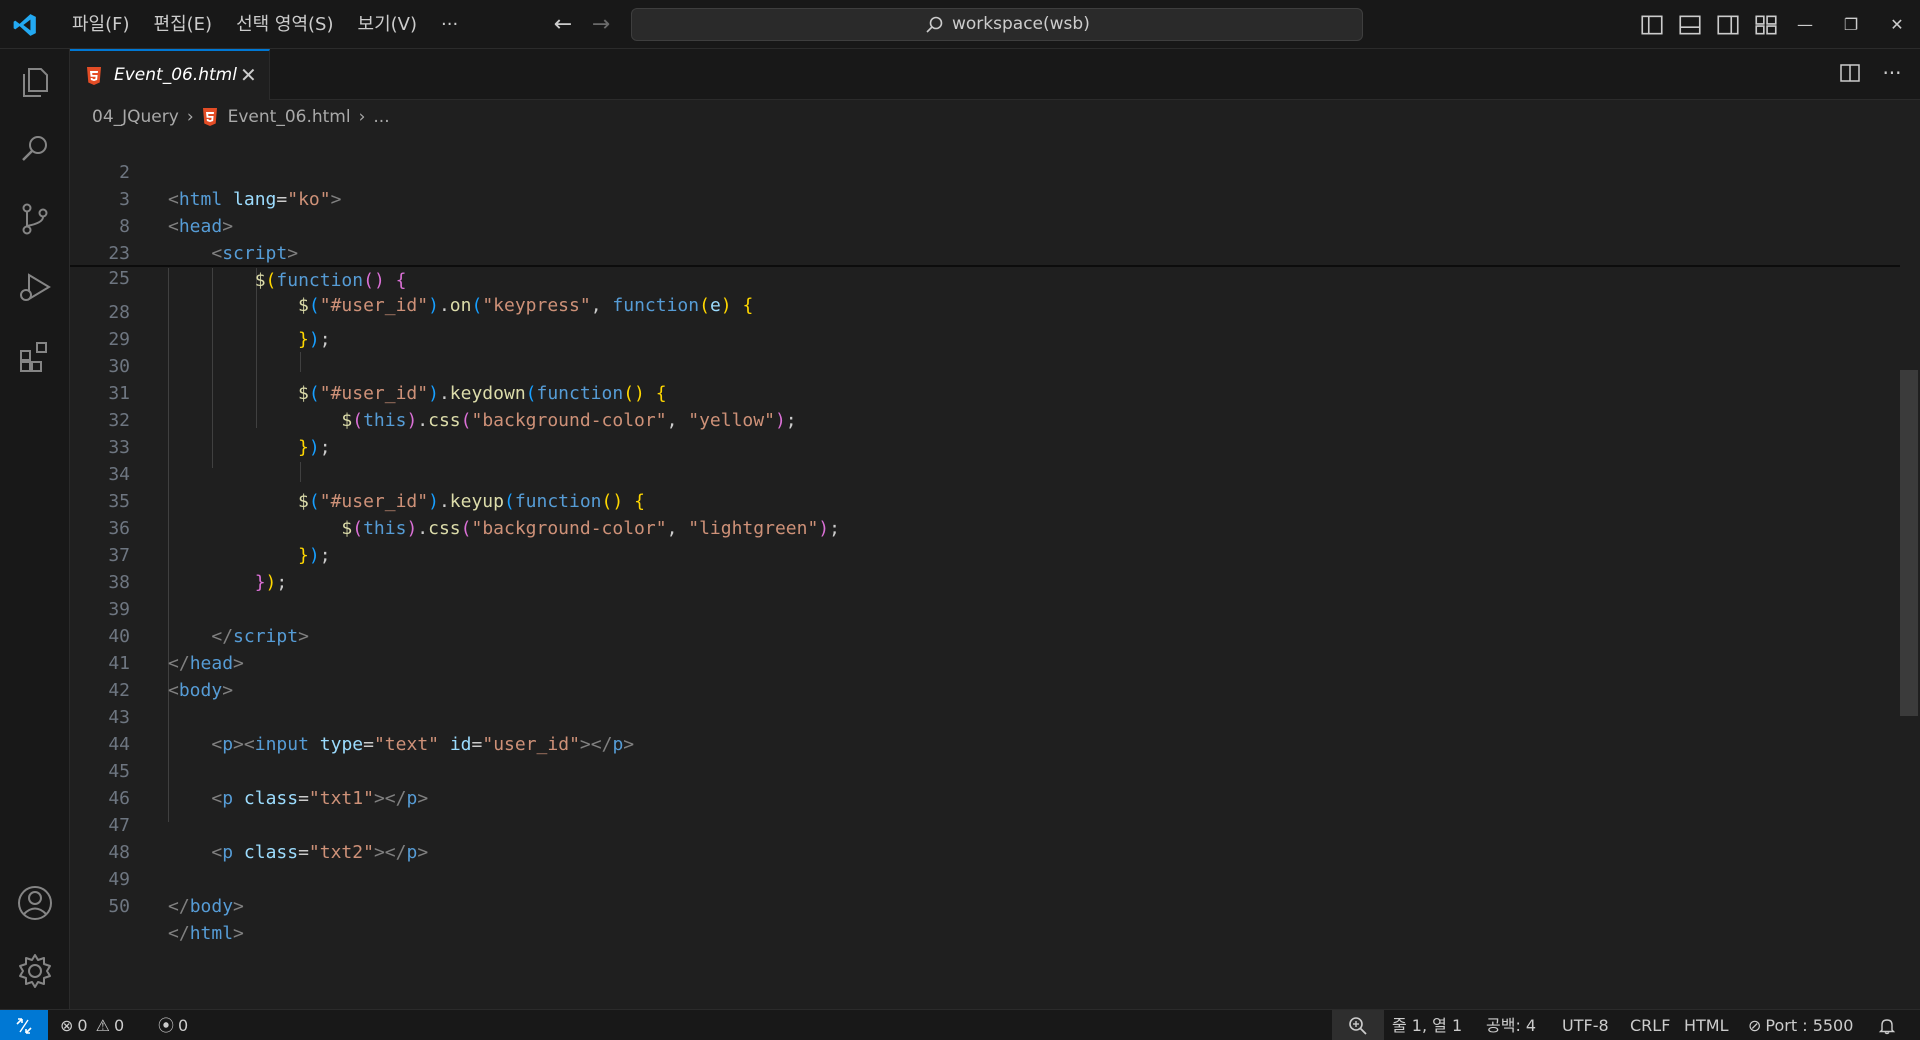  Describe the element at coordinates (985, 266) in the screenshot. I see `sticky-scroll-shadow` at that location.